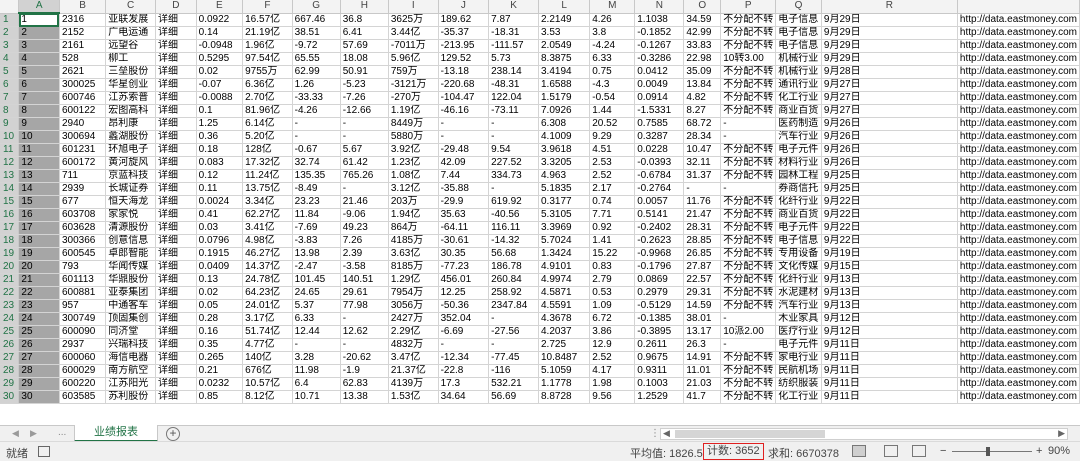  I want to click on column-header-g: G, so click(316, 7).